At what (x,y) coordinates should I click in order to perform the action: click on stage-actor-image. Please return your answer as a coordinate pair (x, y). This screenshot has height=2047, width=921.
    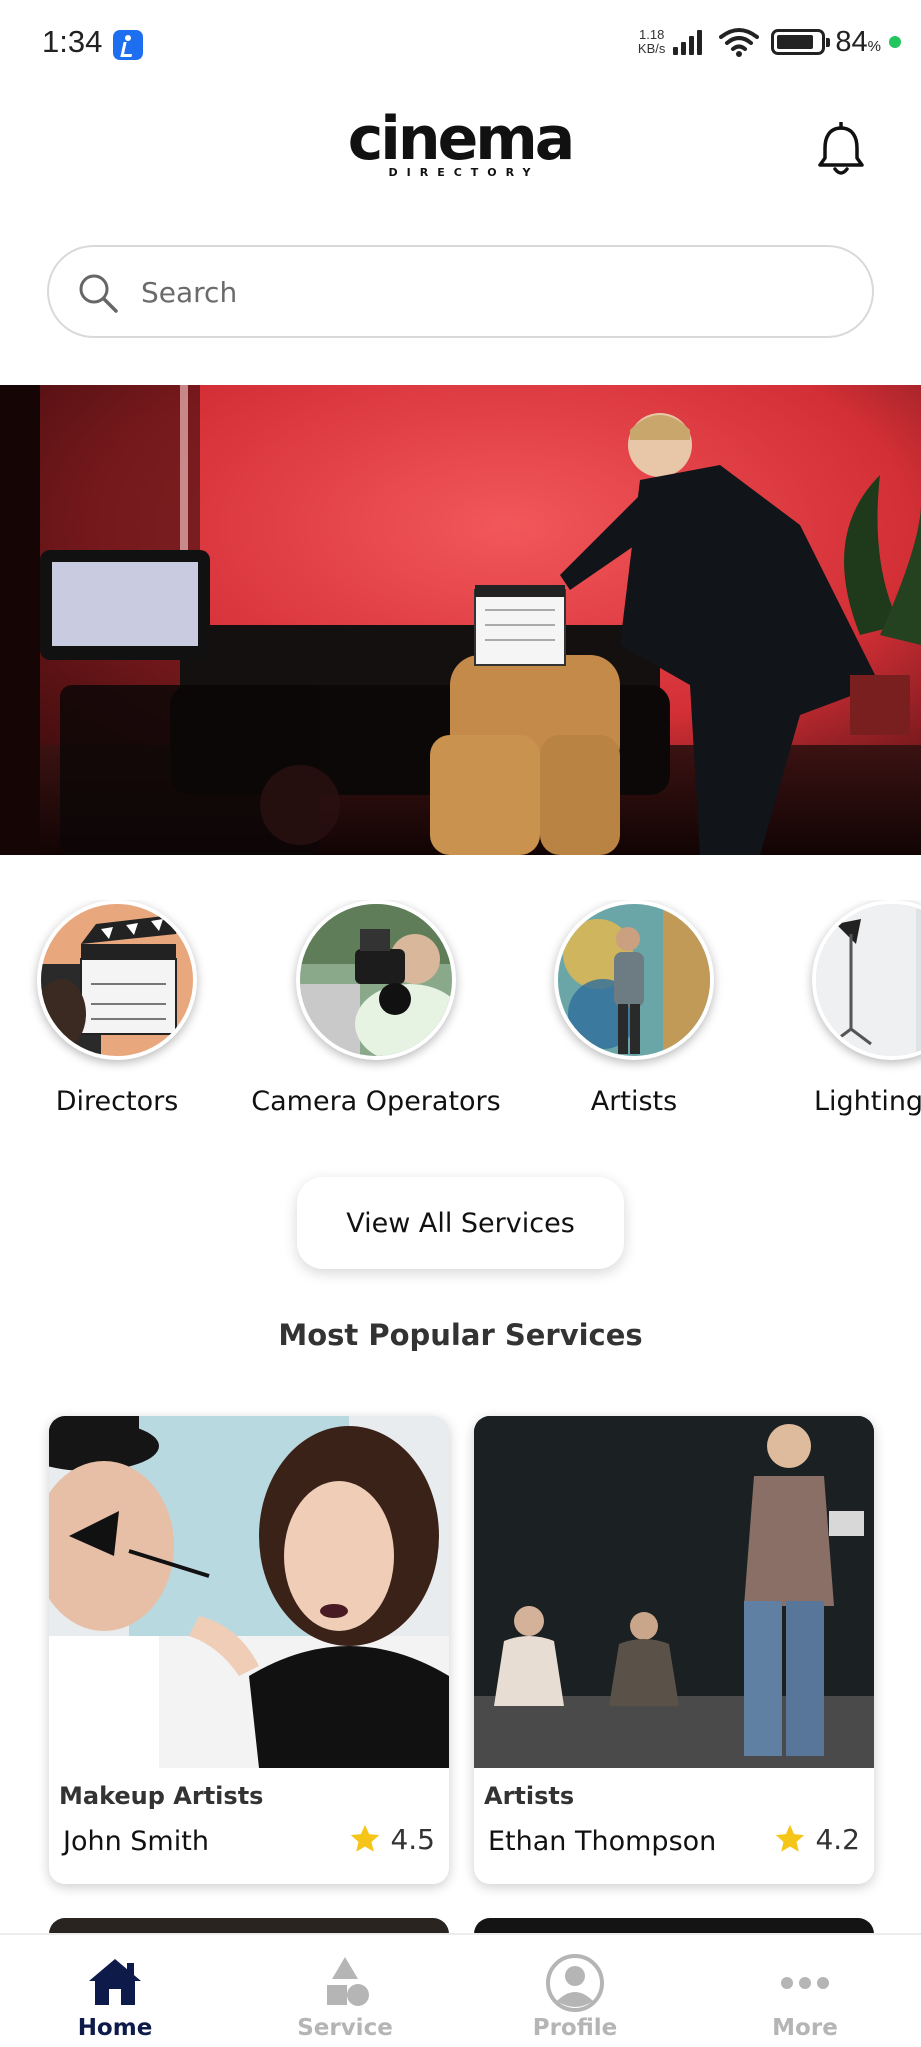
    Looking at the image, I should click on (674, 1592).